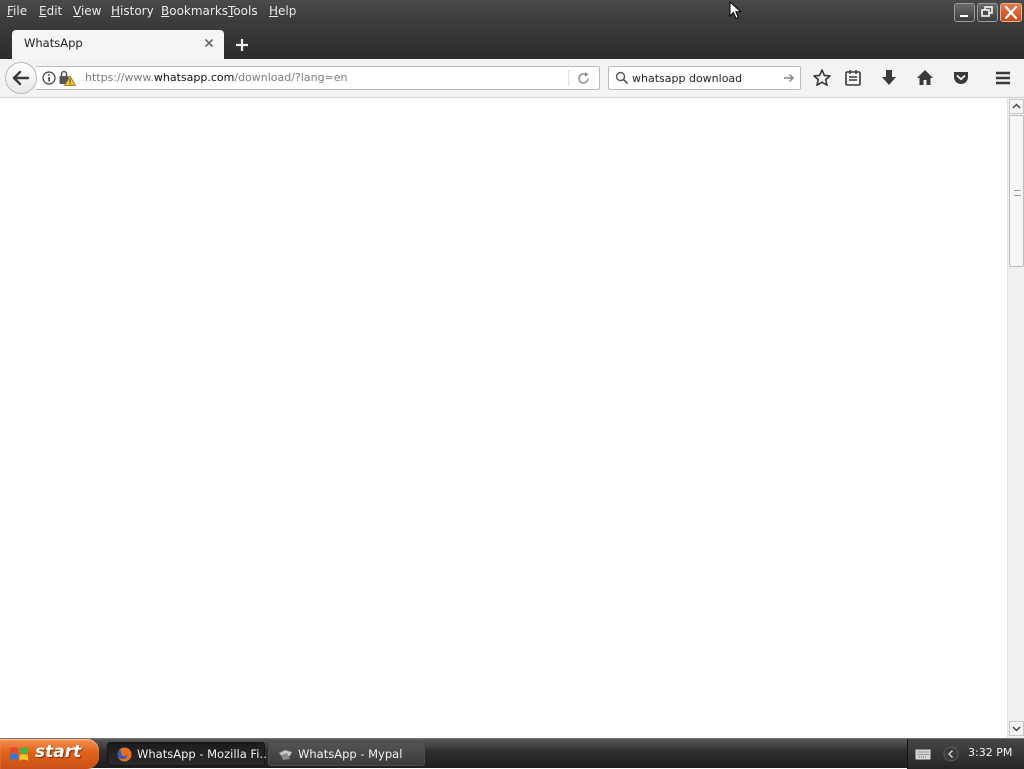 Image resolution: width=1024 pixels, height=769 pixels. I want to click on taskbar-item-mypal: WhatsApp - Mypal, so click(346, 754).